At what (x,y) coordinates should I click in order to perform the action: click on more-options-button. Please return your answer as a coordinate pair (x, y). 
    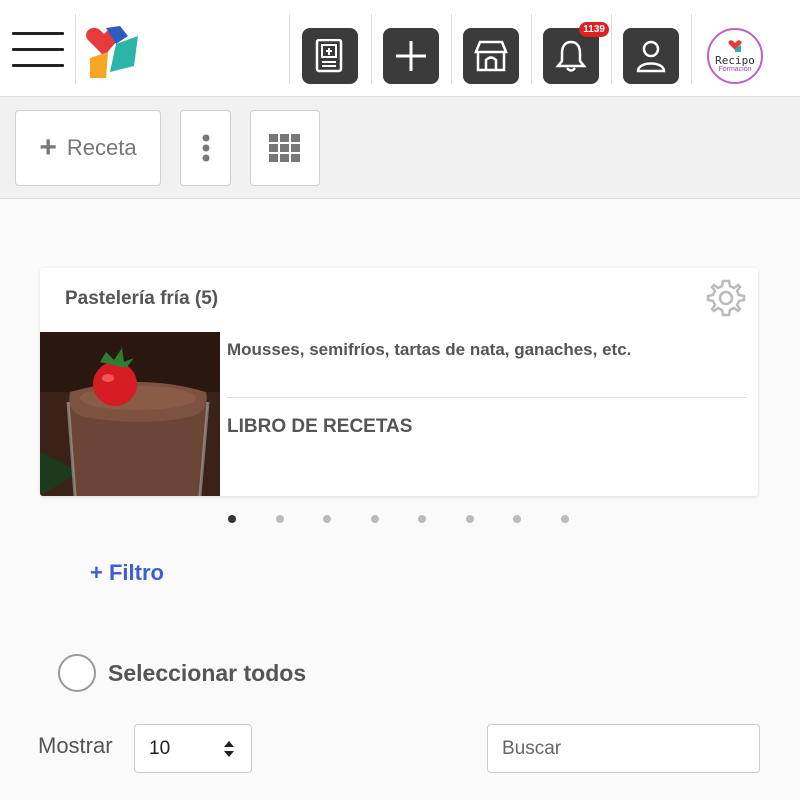
    Looking at the image, I should click on (205, 148).